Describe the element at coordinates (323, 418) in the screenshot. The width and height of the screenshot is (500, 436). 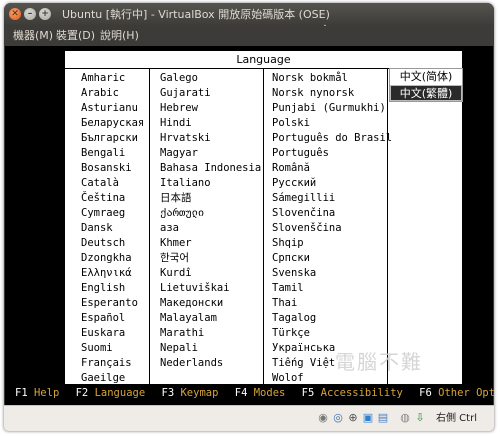
I see `hard-disk-icon: ◉` at that location.